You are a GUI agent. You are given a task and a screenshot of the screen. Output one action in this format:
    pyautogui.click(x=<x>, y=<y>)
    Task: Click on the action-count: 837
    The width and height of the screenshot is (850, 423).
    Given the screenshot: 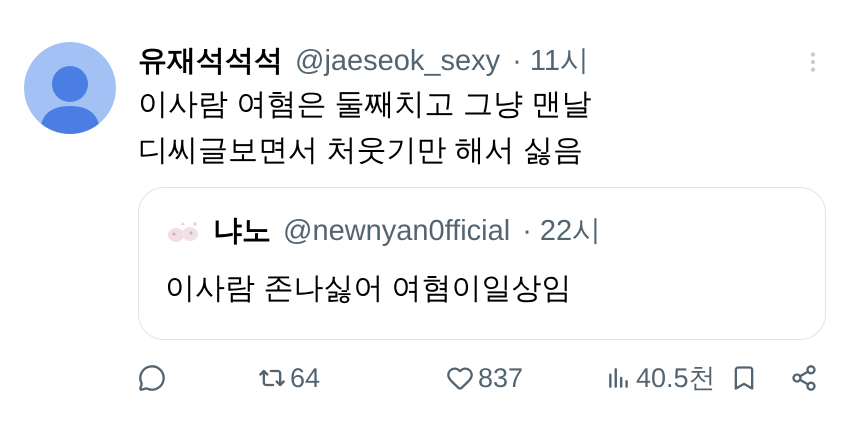 What is the action you would take?
    pyautogui.click(x=501, y=378)
    